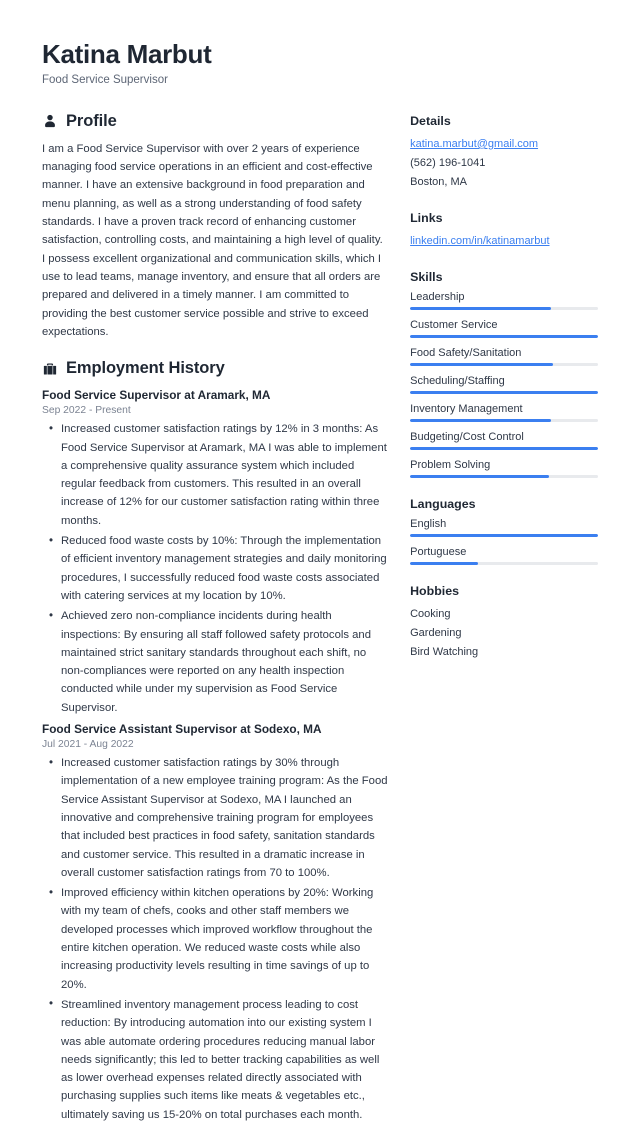 This screenshot has width=640, height=1142. I want to click on job-dates: Jul 2021 - Aug 2022, so click(88, 745).